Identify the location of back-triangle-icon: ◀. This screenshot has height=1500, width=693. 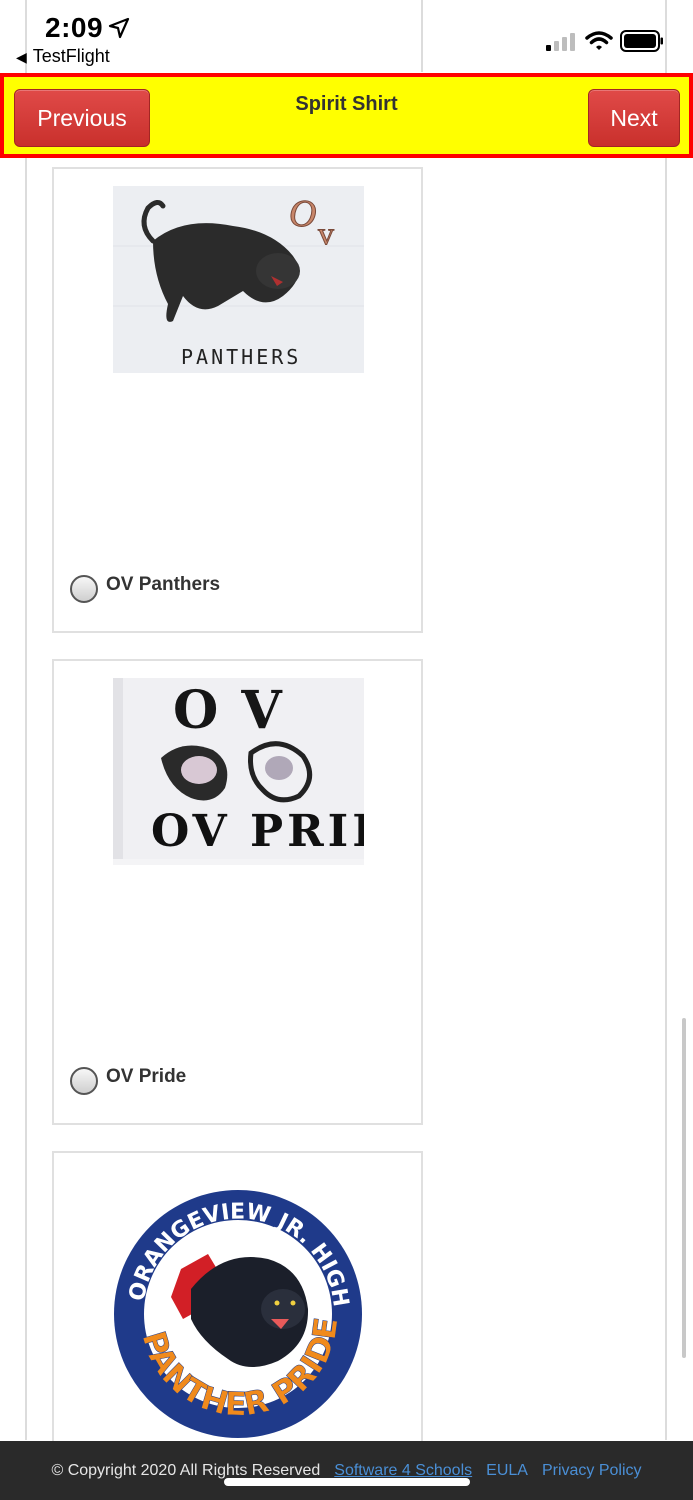
(21, 57).